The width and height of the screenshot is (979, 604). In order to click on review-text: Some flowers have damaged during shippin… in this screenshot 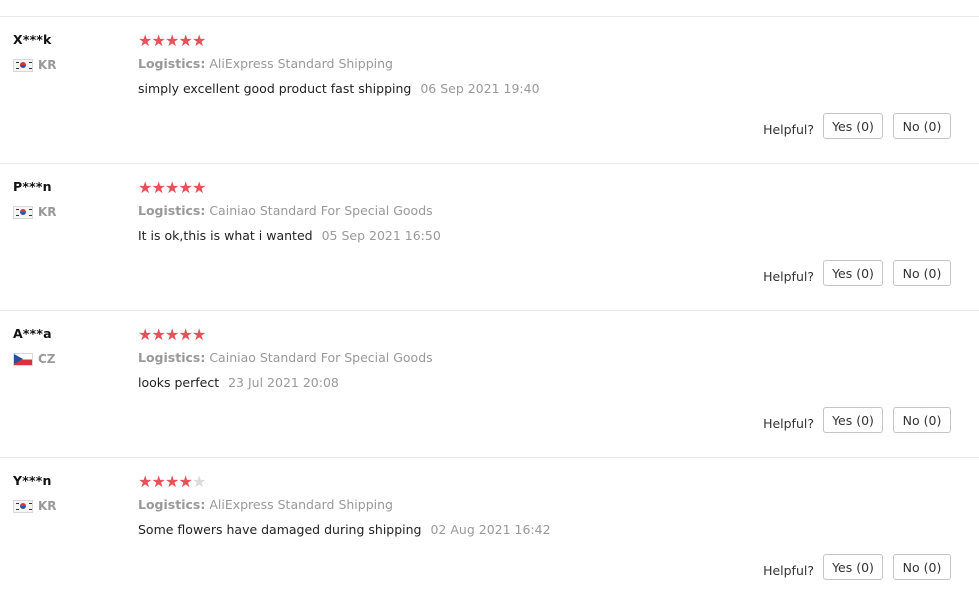, I will do `click(280, 529)`.